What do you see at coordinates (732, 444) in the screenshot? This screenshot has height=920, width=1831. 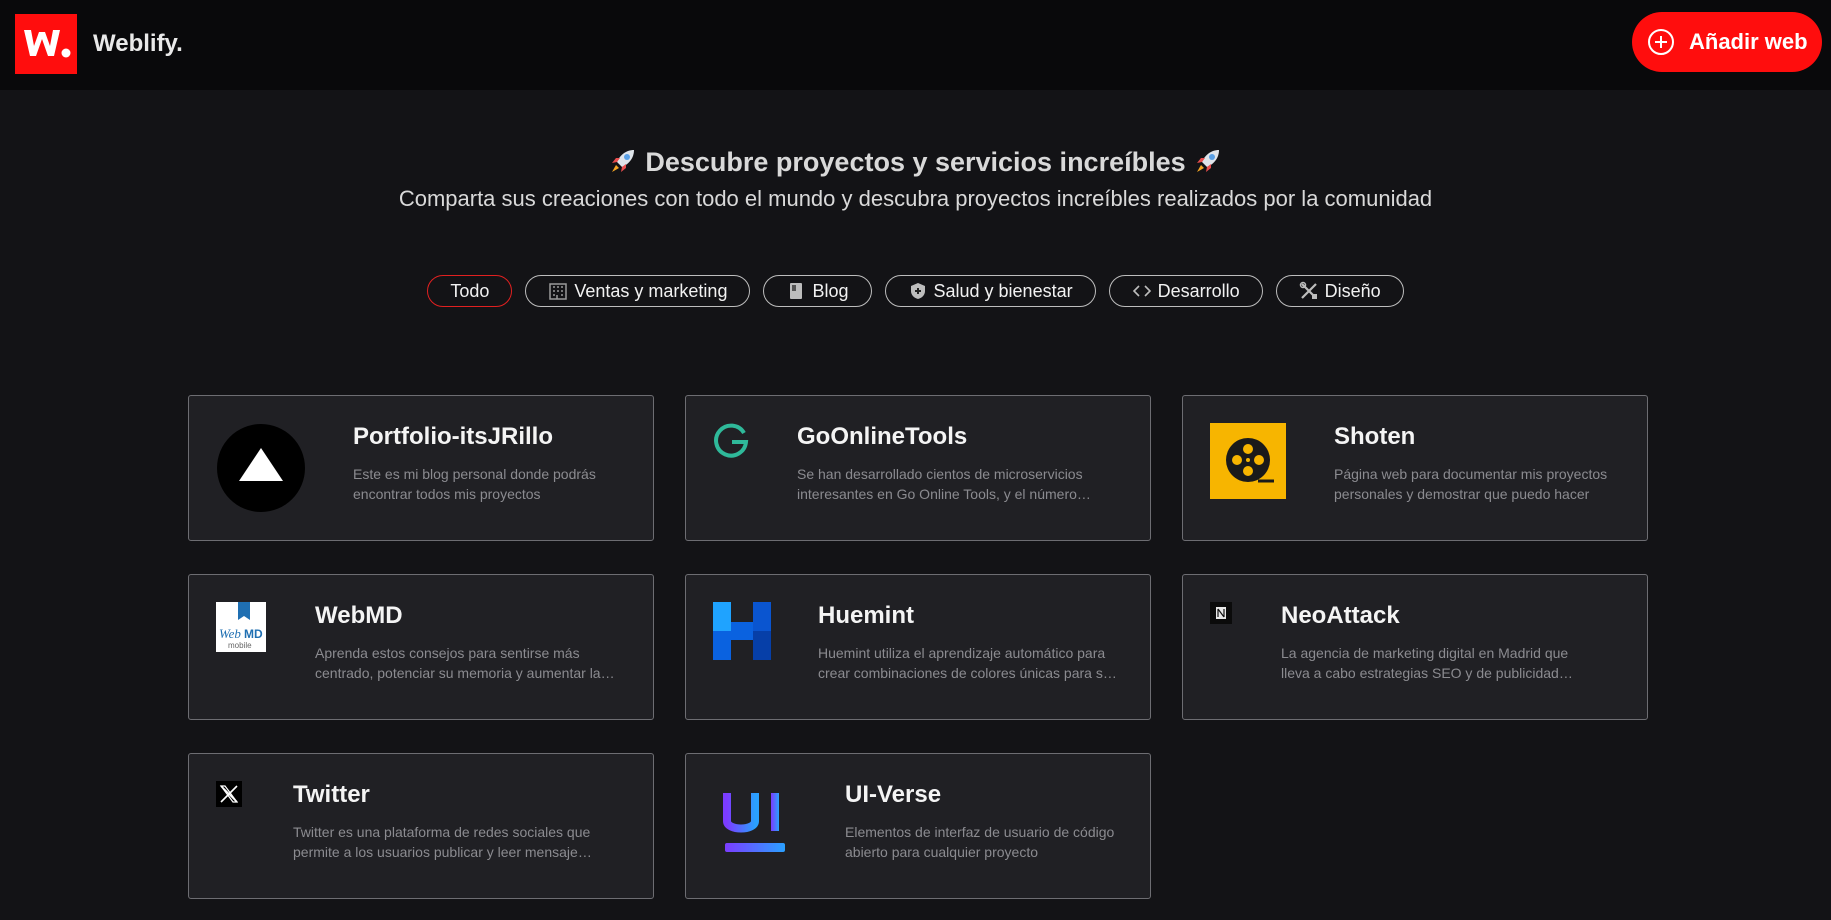 I see `goonlinetools-logo-icon` at bounding box center [732, 444].